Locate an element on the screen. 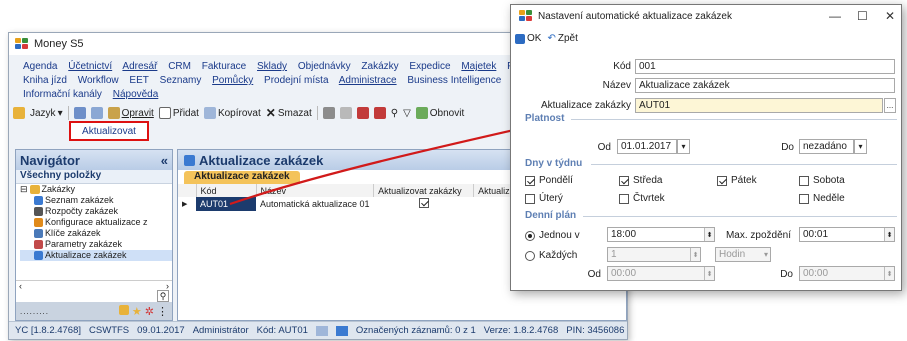  gear-icon: ✲ is located at coordinates (149, 311).